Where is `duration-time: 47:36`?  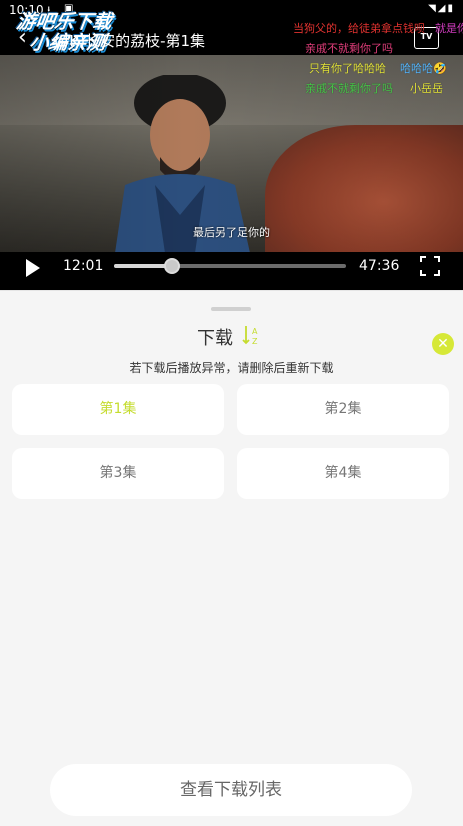 duration-time: 47:36 is located at coordinates (379, 266).